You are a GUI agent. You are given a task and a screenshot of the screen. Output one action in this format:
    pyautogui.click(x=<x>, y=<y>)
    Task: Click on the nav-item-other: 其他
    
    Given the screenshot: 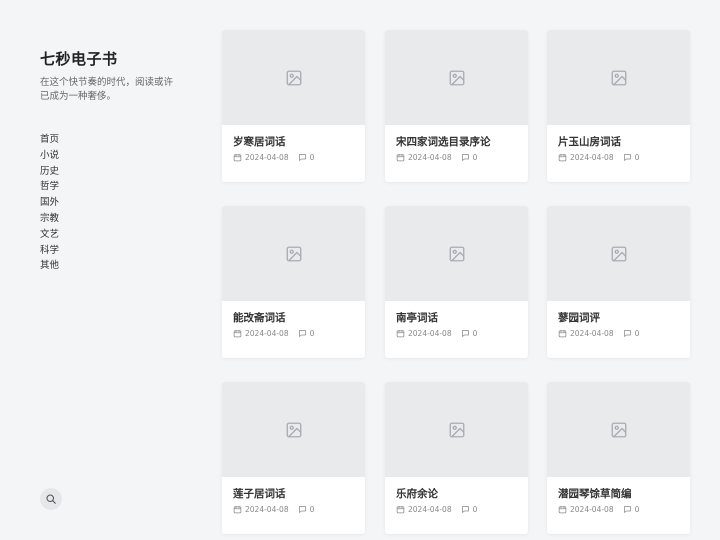 What is the action you would take?
    pyautogui.click(x=49, y=266)
    